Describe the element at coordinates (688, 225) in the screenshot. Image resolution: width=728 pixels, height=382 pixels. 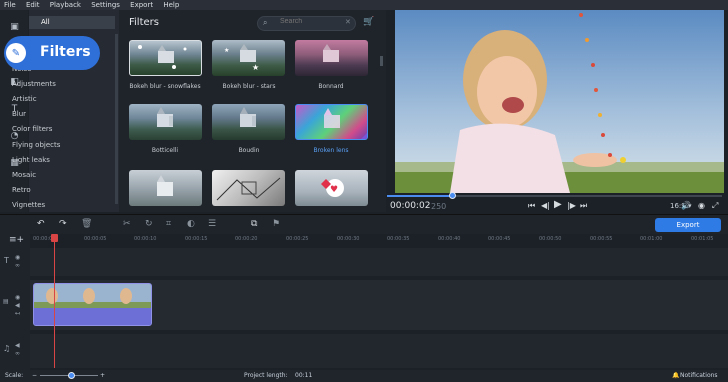
I see `export-button: Export` at that location.